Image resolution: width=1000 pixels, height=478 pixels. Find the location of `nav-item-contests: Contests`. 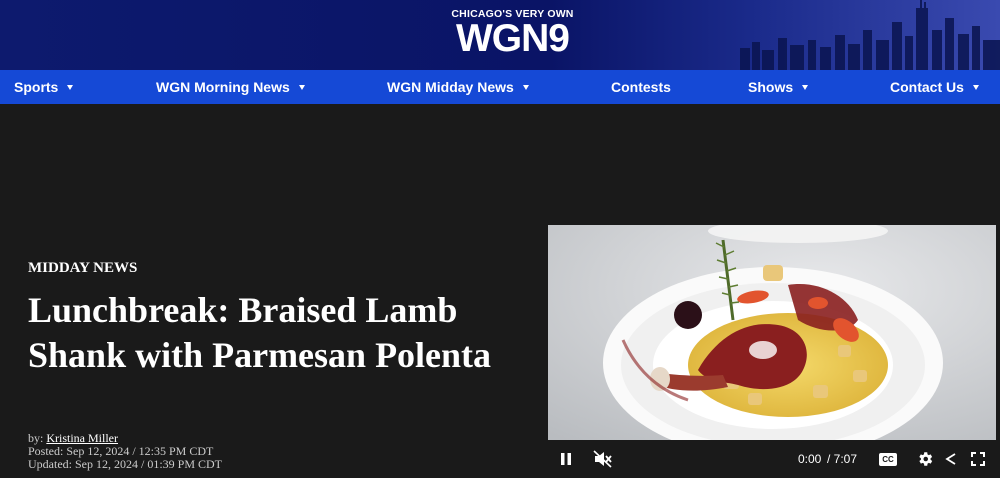

nav-item-contests: Contests is located at coordinates (641, 87).